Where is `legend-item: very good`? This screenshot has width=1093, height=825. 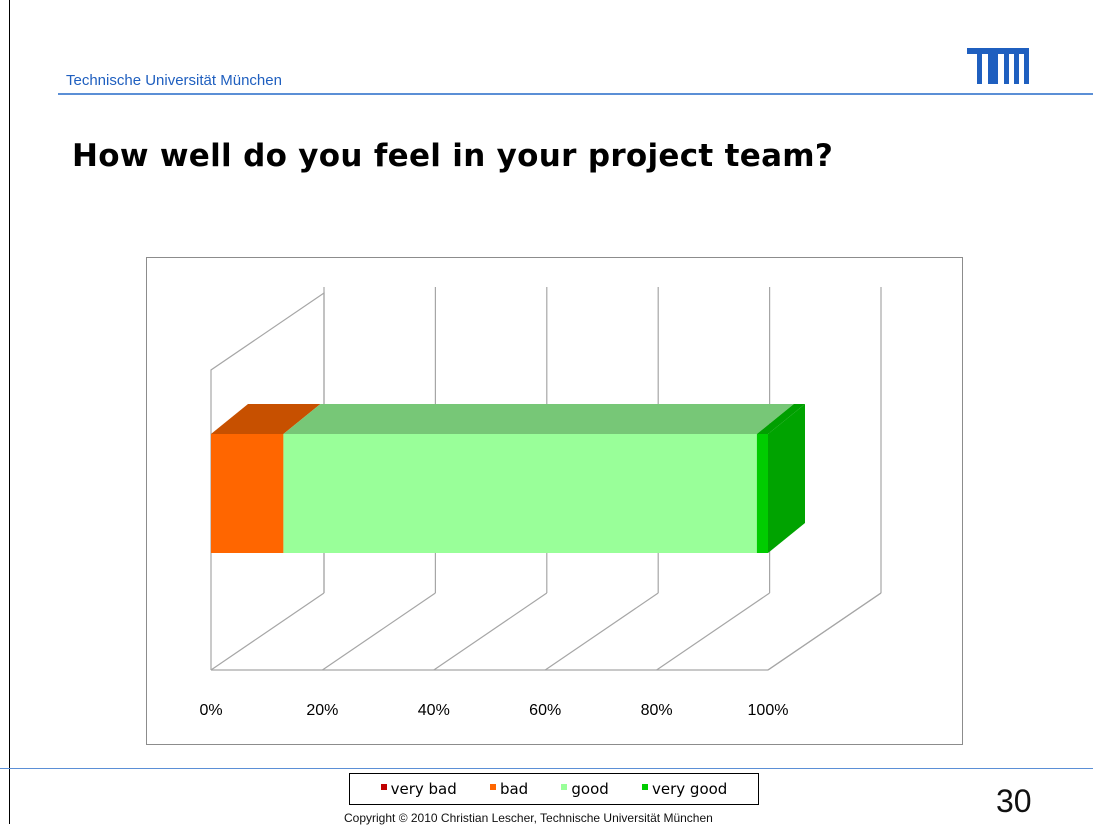 legend-item: very good is located at coordinates (684, 789).